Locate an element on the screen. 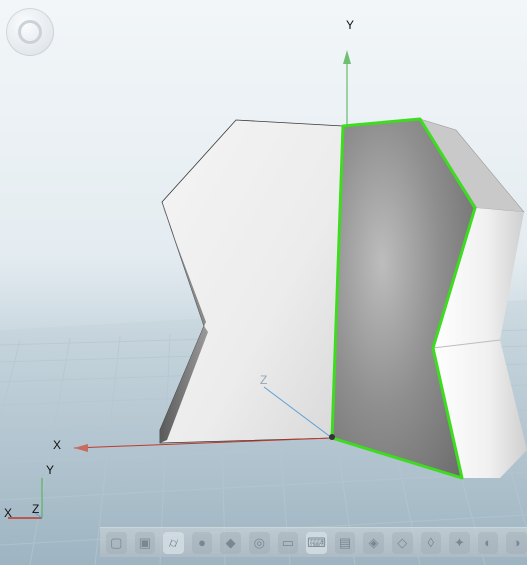 This screenshot has height=565, width=527. bottom-toolbar: ▢ ▣ ⌭ ● ◆ ◎ ▭ ⌨ ▤ ◈ ◇ ◊ ✦ ◐ ◑ is located at coordinates (313, 542).